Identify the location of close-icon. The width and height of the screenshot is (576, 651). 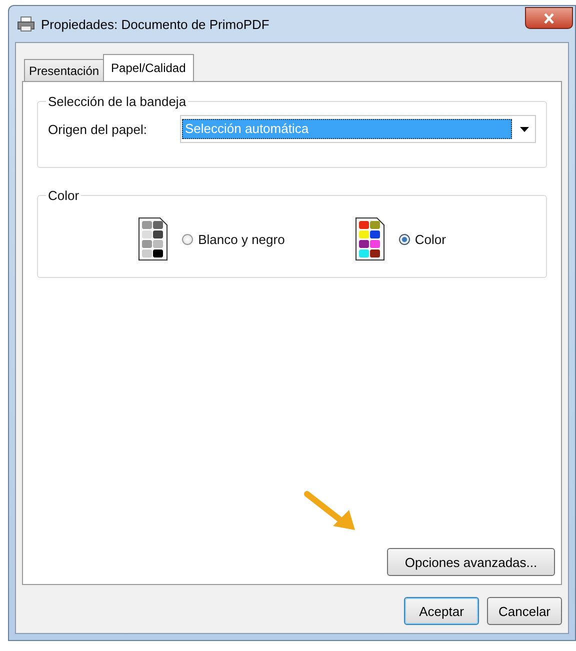
(549, 18).